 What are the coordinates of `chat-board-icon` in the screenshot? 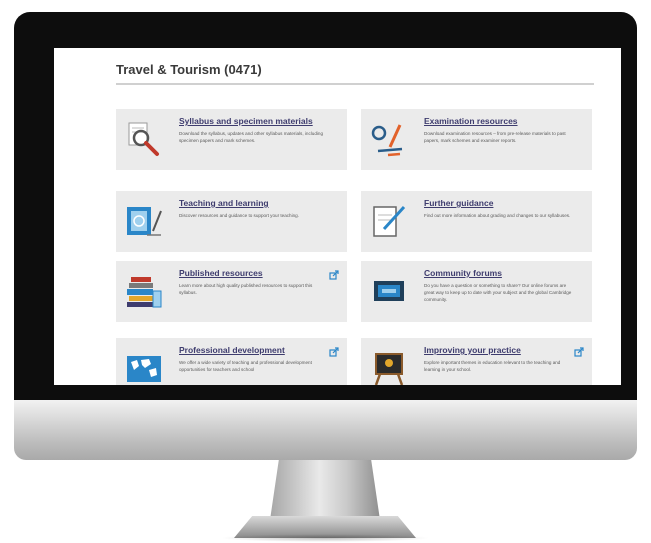 It's located at (389, 291).